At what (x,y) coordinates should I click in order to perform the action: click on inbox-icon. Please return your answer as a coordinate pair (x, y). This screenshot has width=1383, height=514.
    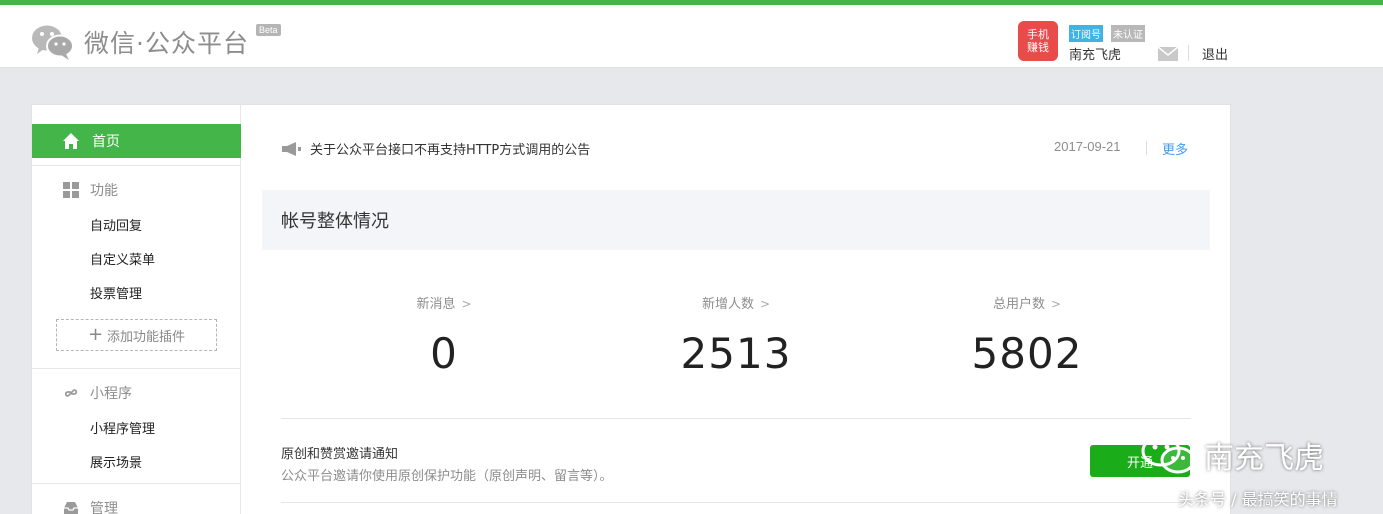
    Looking at the image, I should click on (71, 508).